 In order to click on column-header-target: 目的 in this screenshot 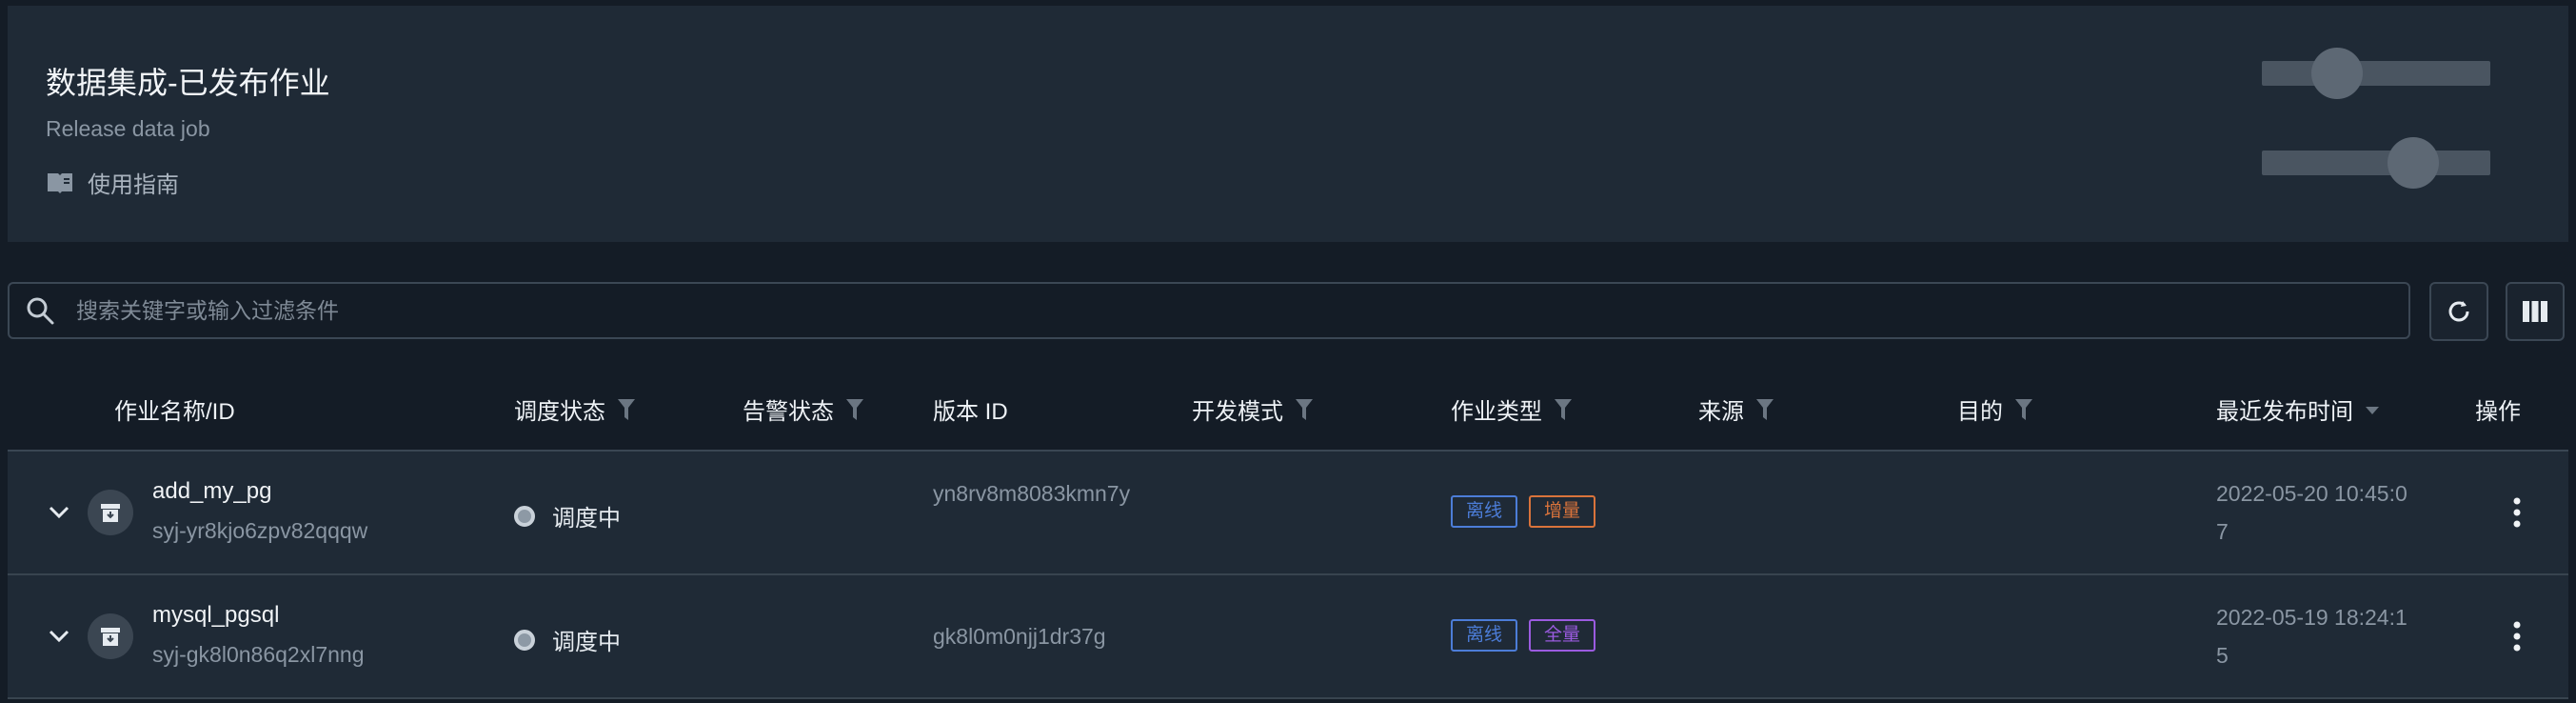, I will do `click(1995, 409)`.